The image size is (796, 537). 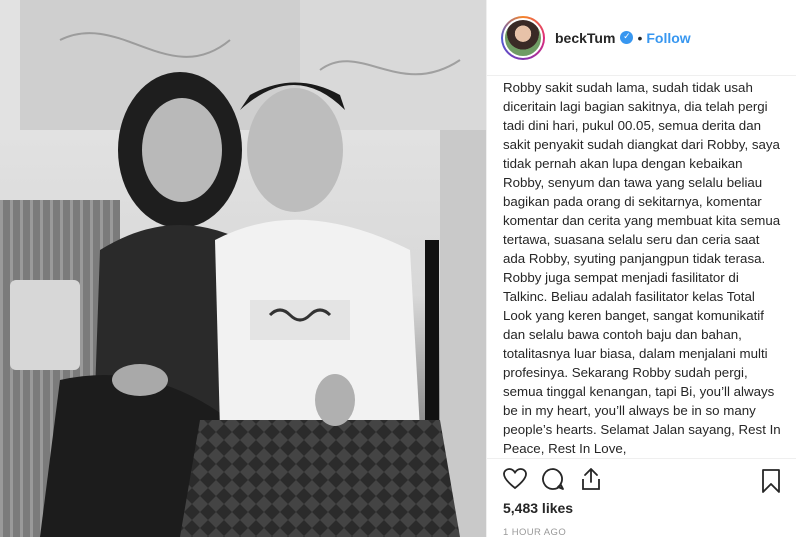 I want to click on username-link: beckTum, so click(x=585, y=38).